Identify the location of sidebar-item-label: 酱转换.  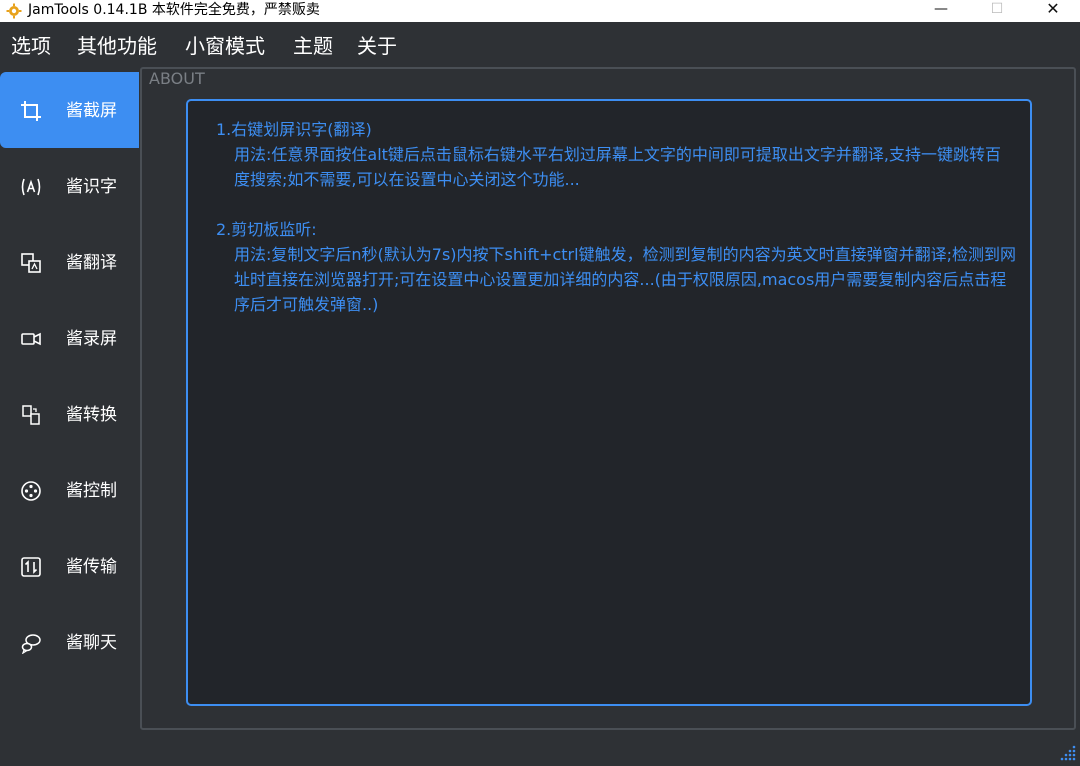
(91, 415).